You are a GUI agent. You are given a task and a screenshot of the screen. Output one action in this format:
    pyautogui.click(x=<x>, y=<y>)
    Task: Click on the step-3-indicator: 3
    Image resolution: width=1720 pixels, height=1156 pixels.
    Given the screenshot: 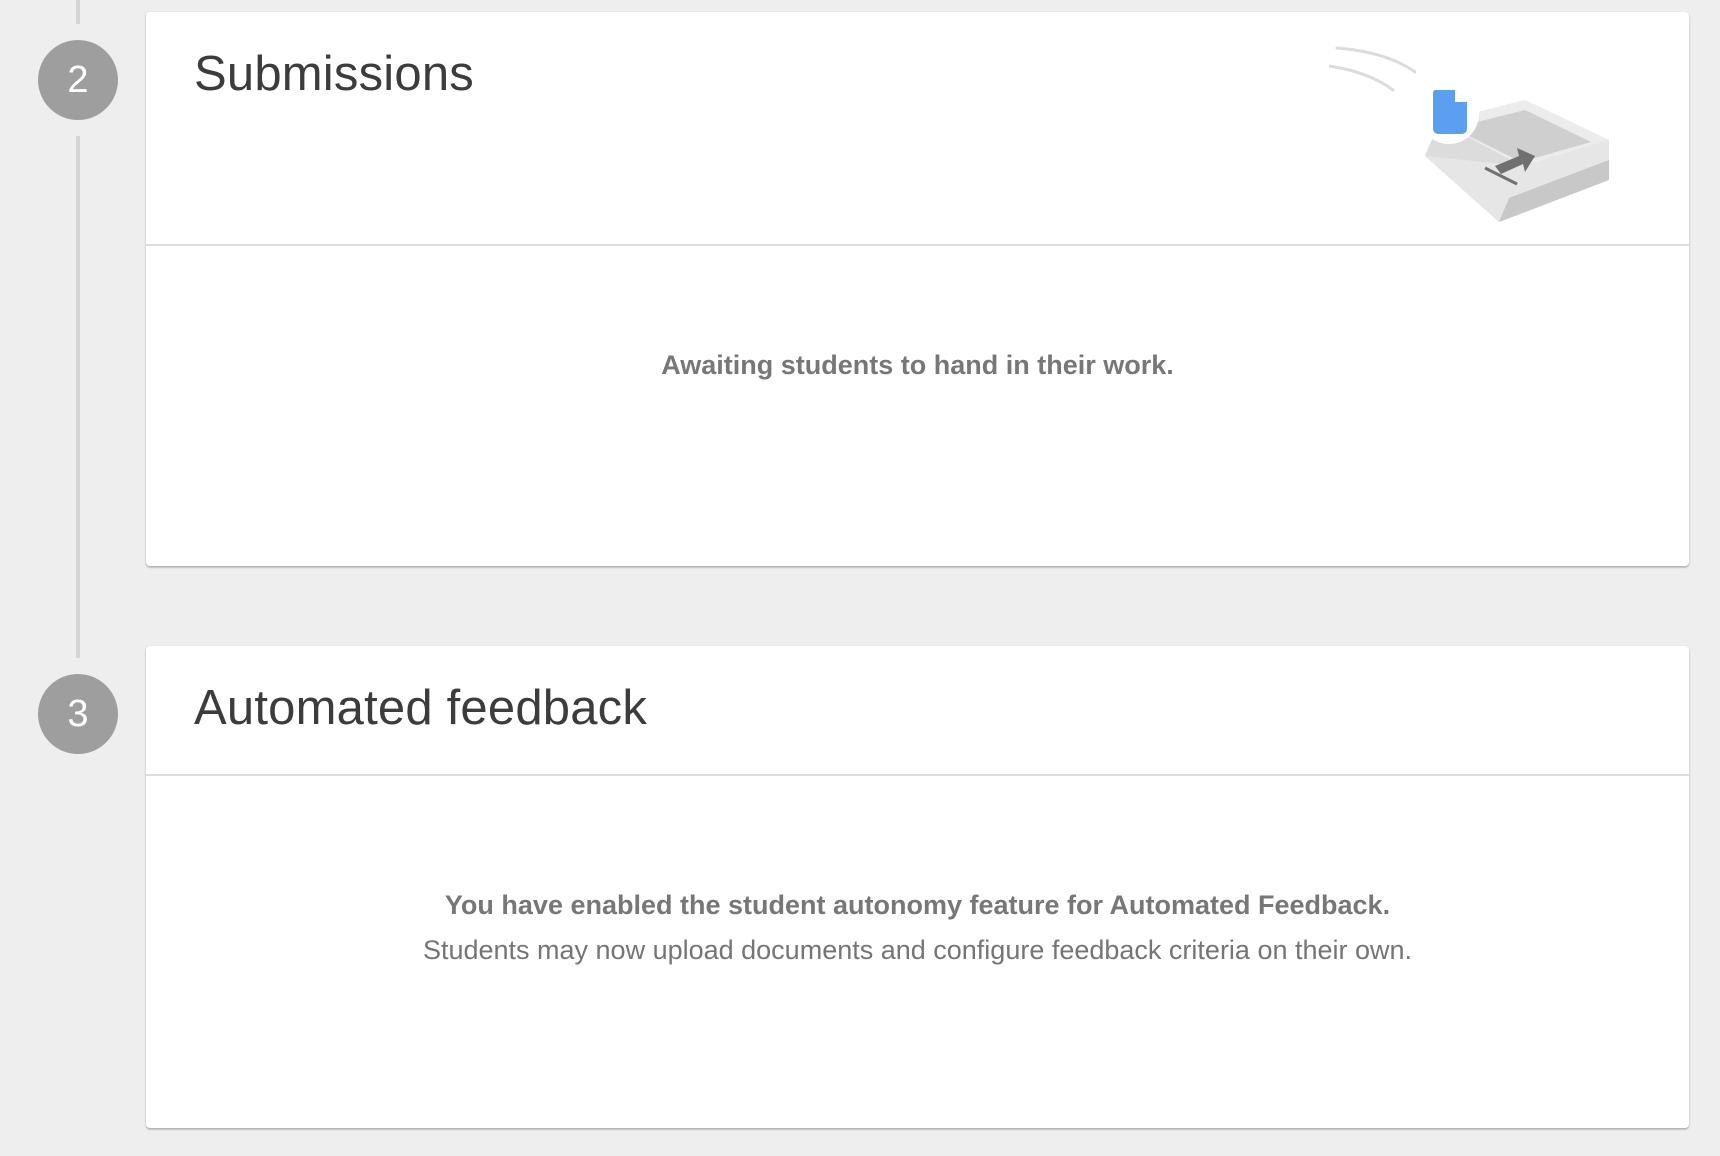 What is the action you would take?
    pyautogui.click(x=78, y=714)
    